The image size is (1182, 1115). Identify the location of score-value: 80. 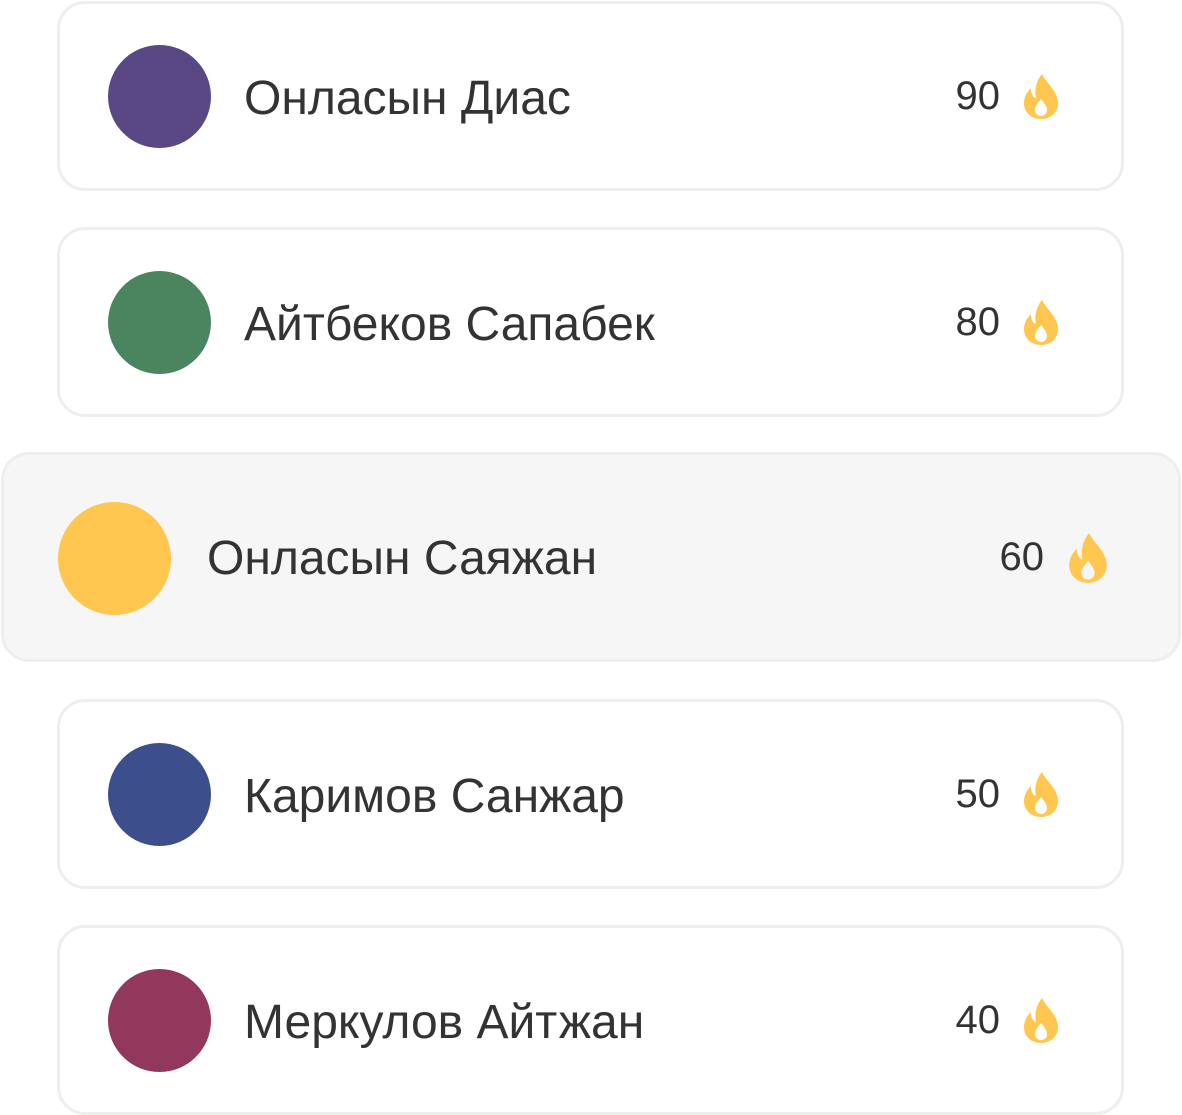
(978, 322).